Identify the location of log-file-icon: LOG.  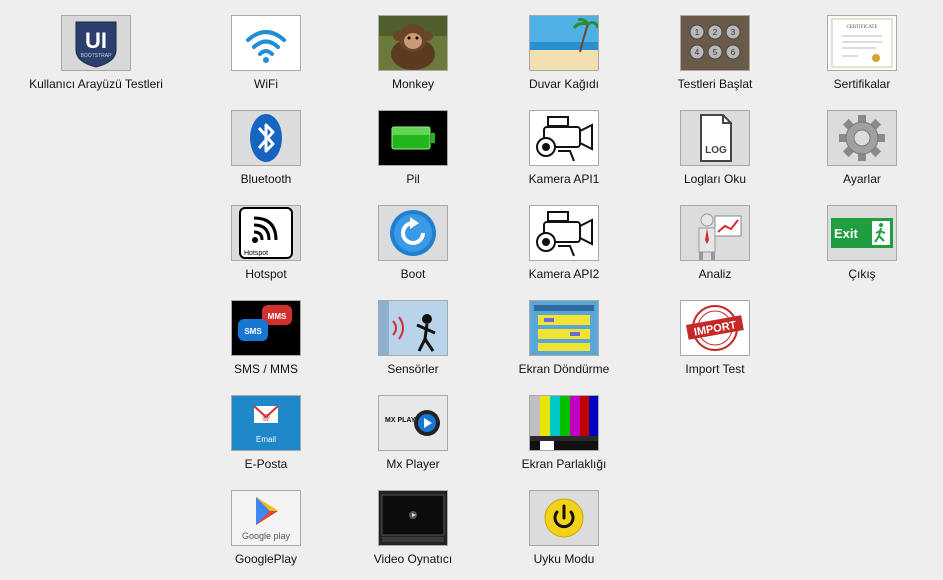
(715, 138).